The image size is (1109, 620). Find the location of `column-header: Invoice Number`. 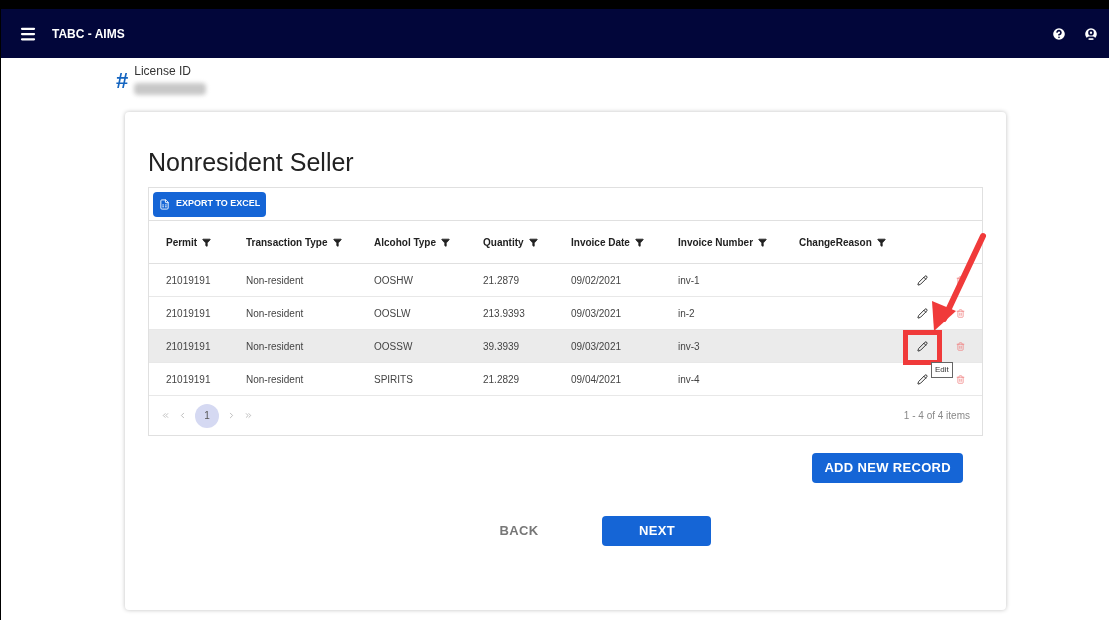

column-header: Invoice Number is located at coordinates (716, 242).